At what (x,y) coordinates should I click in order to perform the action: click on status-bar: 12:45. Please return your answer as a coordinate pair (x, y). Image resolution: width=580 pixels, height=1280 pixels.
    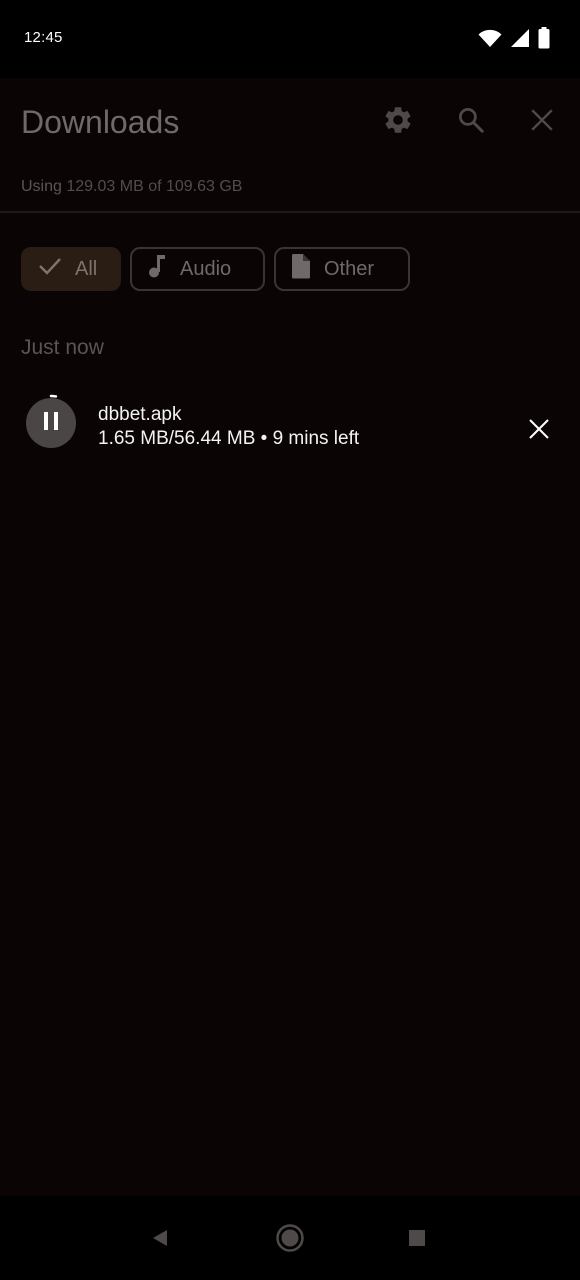
    Looking at the image, I should click on (290, 39).